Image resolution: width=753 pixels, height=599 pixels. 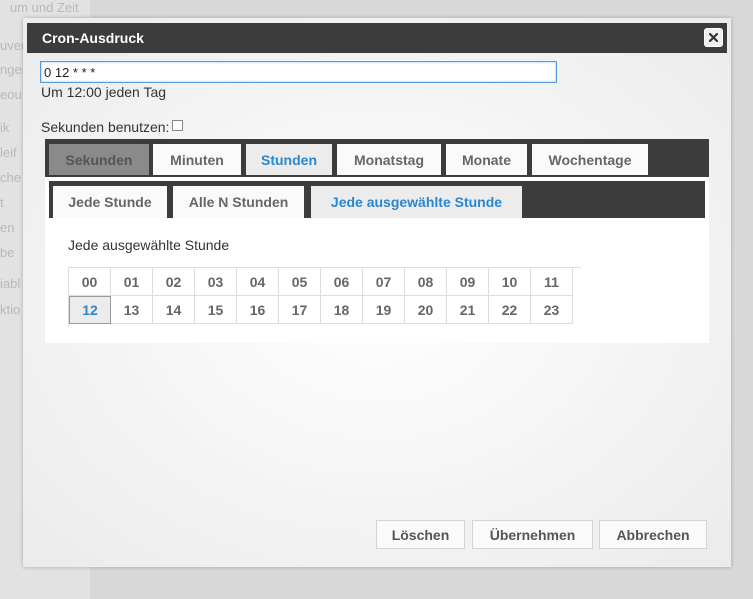 What do you see at coordinates (420, 534) in the screenshot?
I see `delete-button: Löschen` at bounding box center [420, 534].